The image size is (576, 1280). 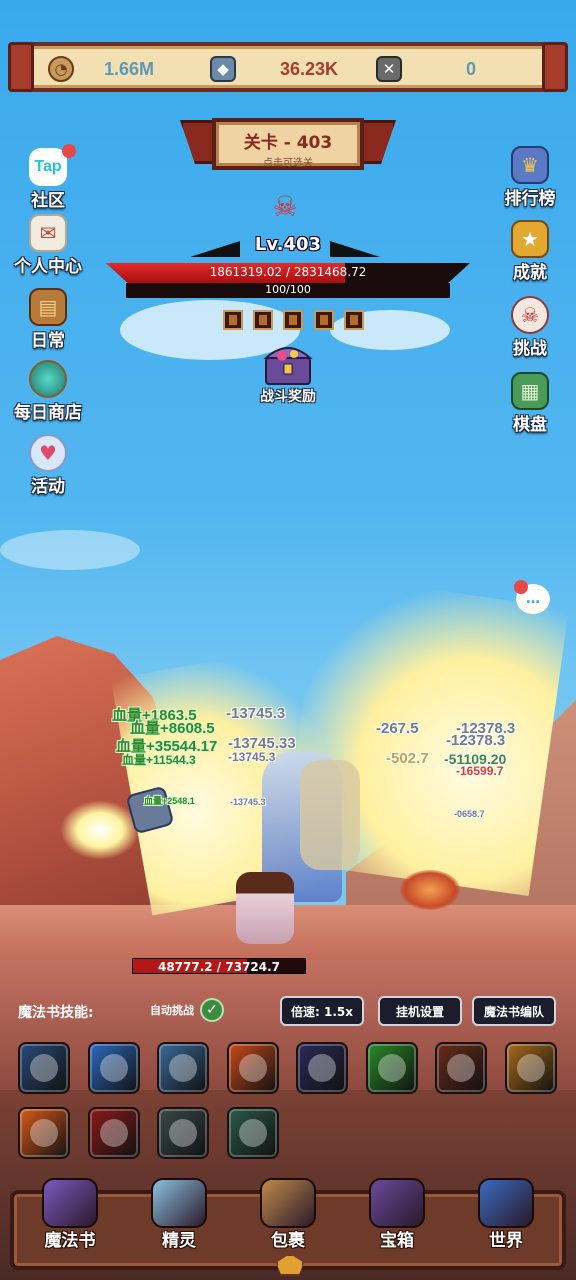 What do you see at coordinates (48, 413) in the screenshot?
I see `menu-daily-shop-label: 每日商店` at bounding box center [48, 413].